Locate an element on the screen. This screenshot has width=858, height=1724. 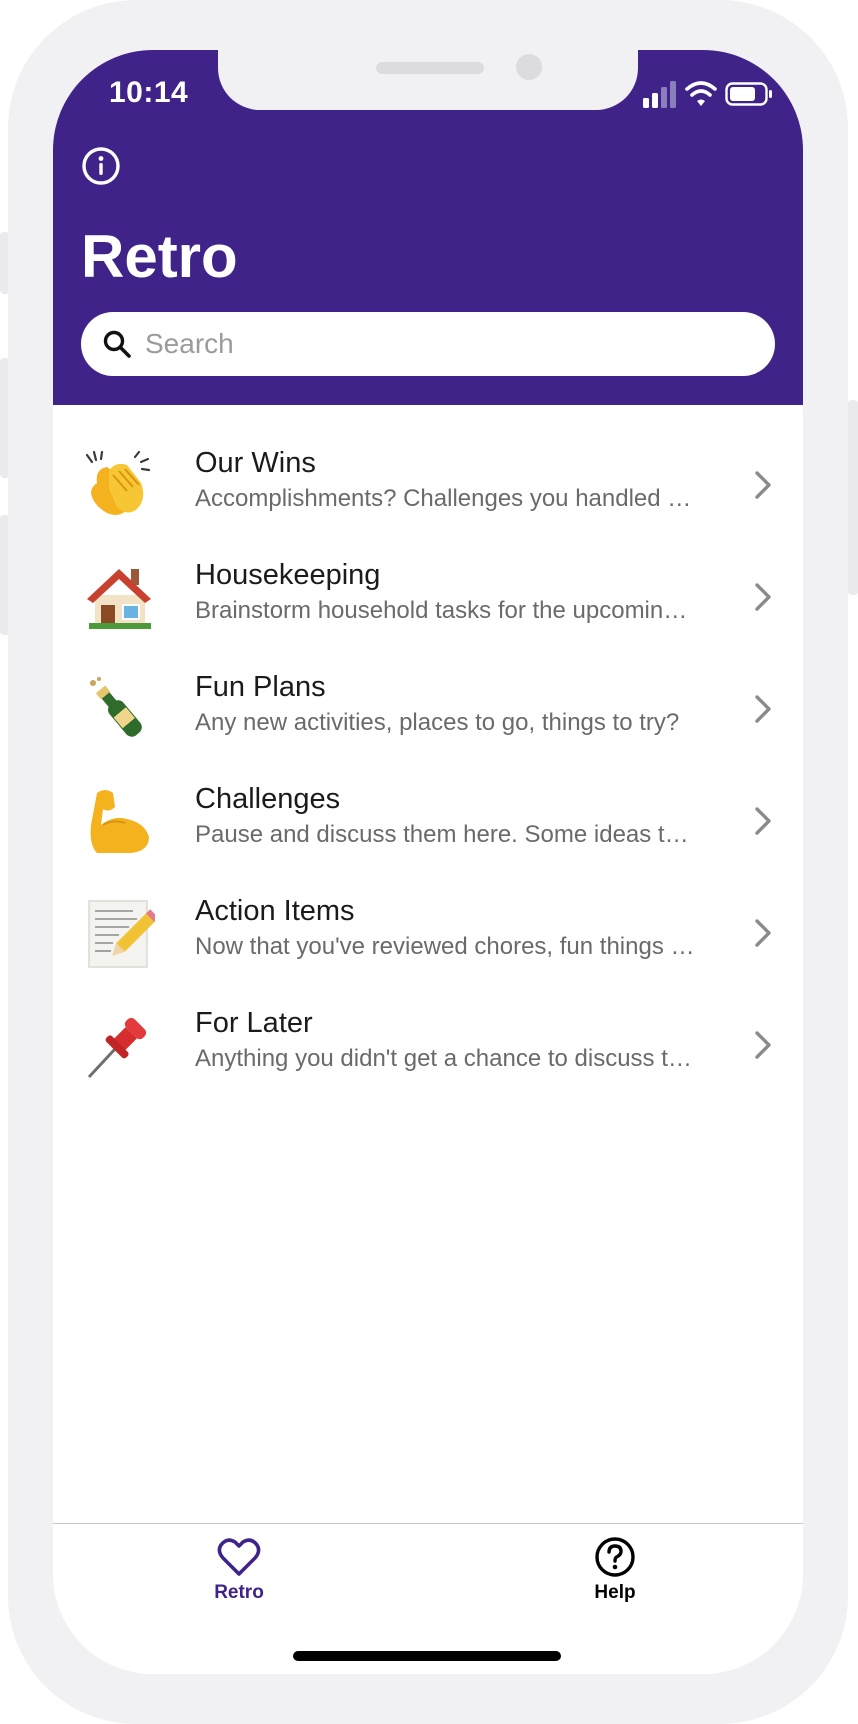
info-button is located at coordinates (101, 166).